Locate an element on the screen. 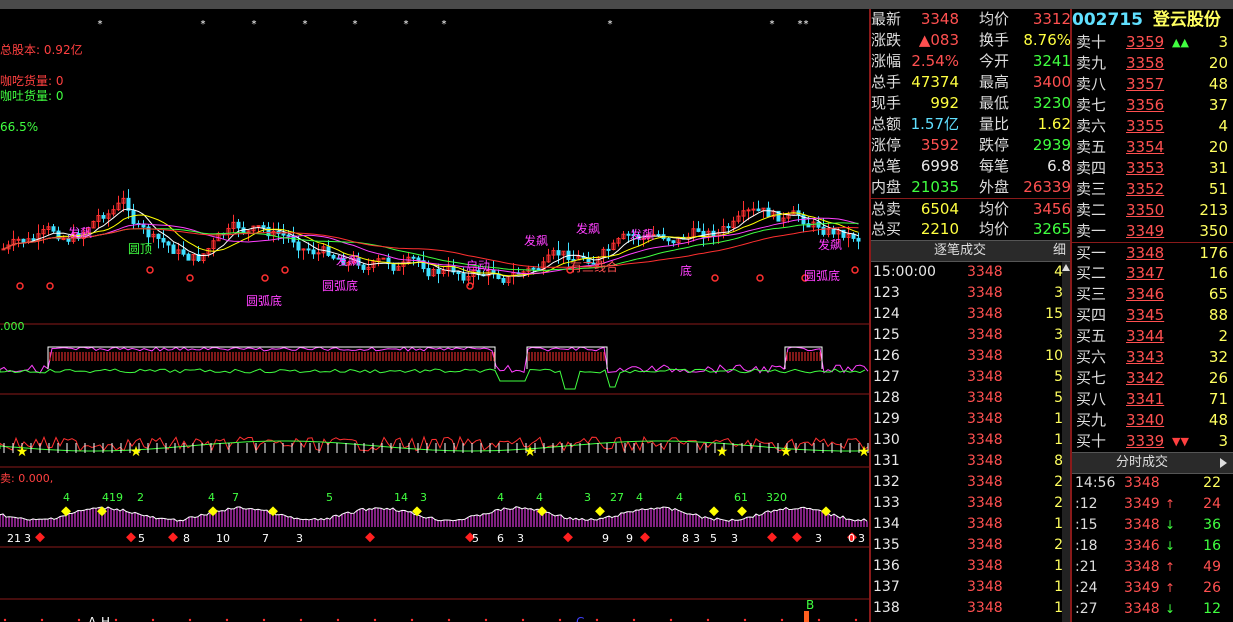 Image resolution: width=1233 pixels, height=622 pixels. book-price: 3357 is located at coordinates (1145, 84).